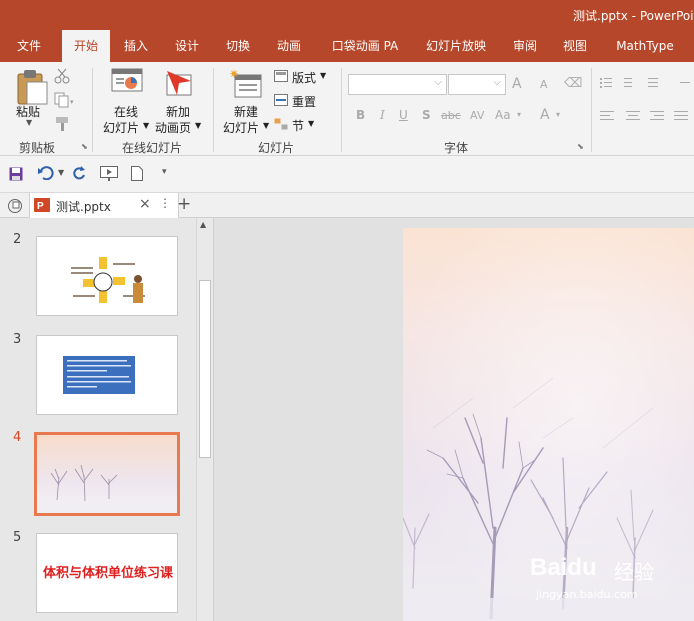 This screenshot has height=621, width=694. I want to click on new-animation-dropdown-icon: ▼, so click(198, 125).